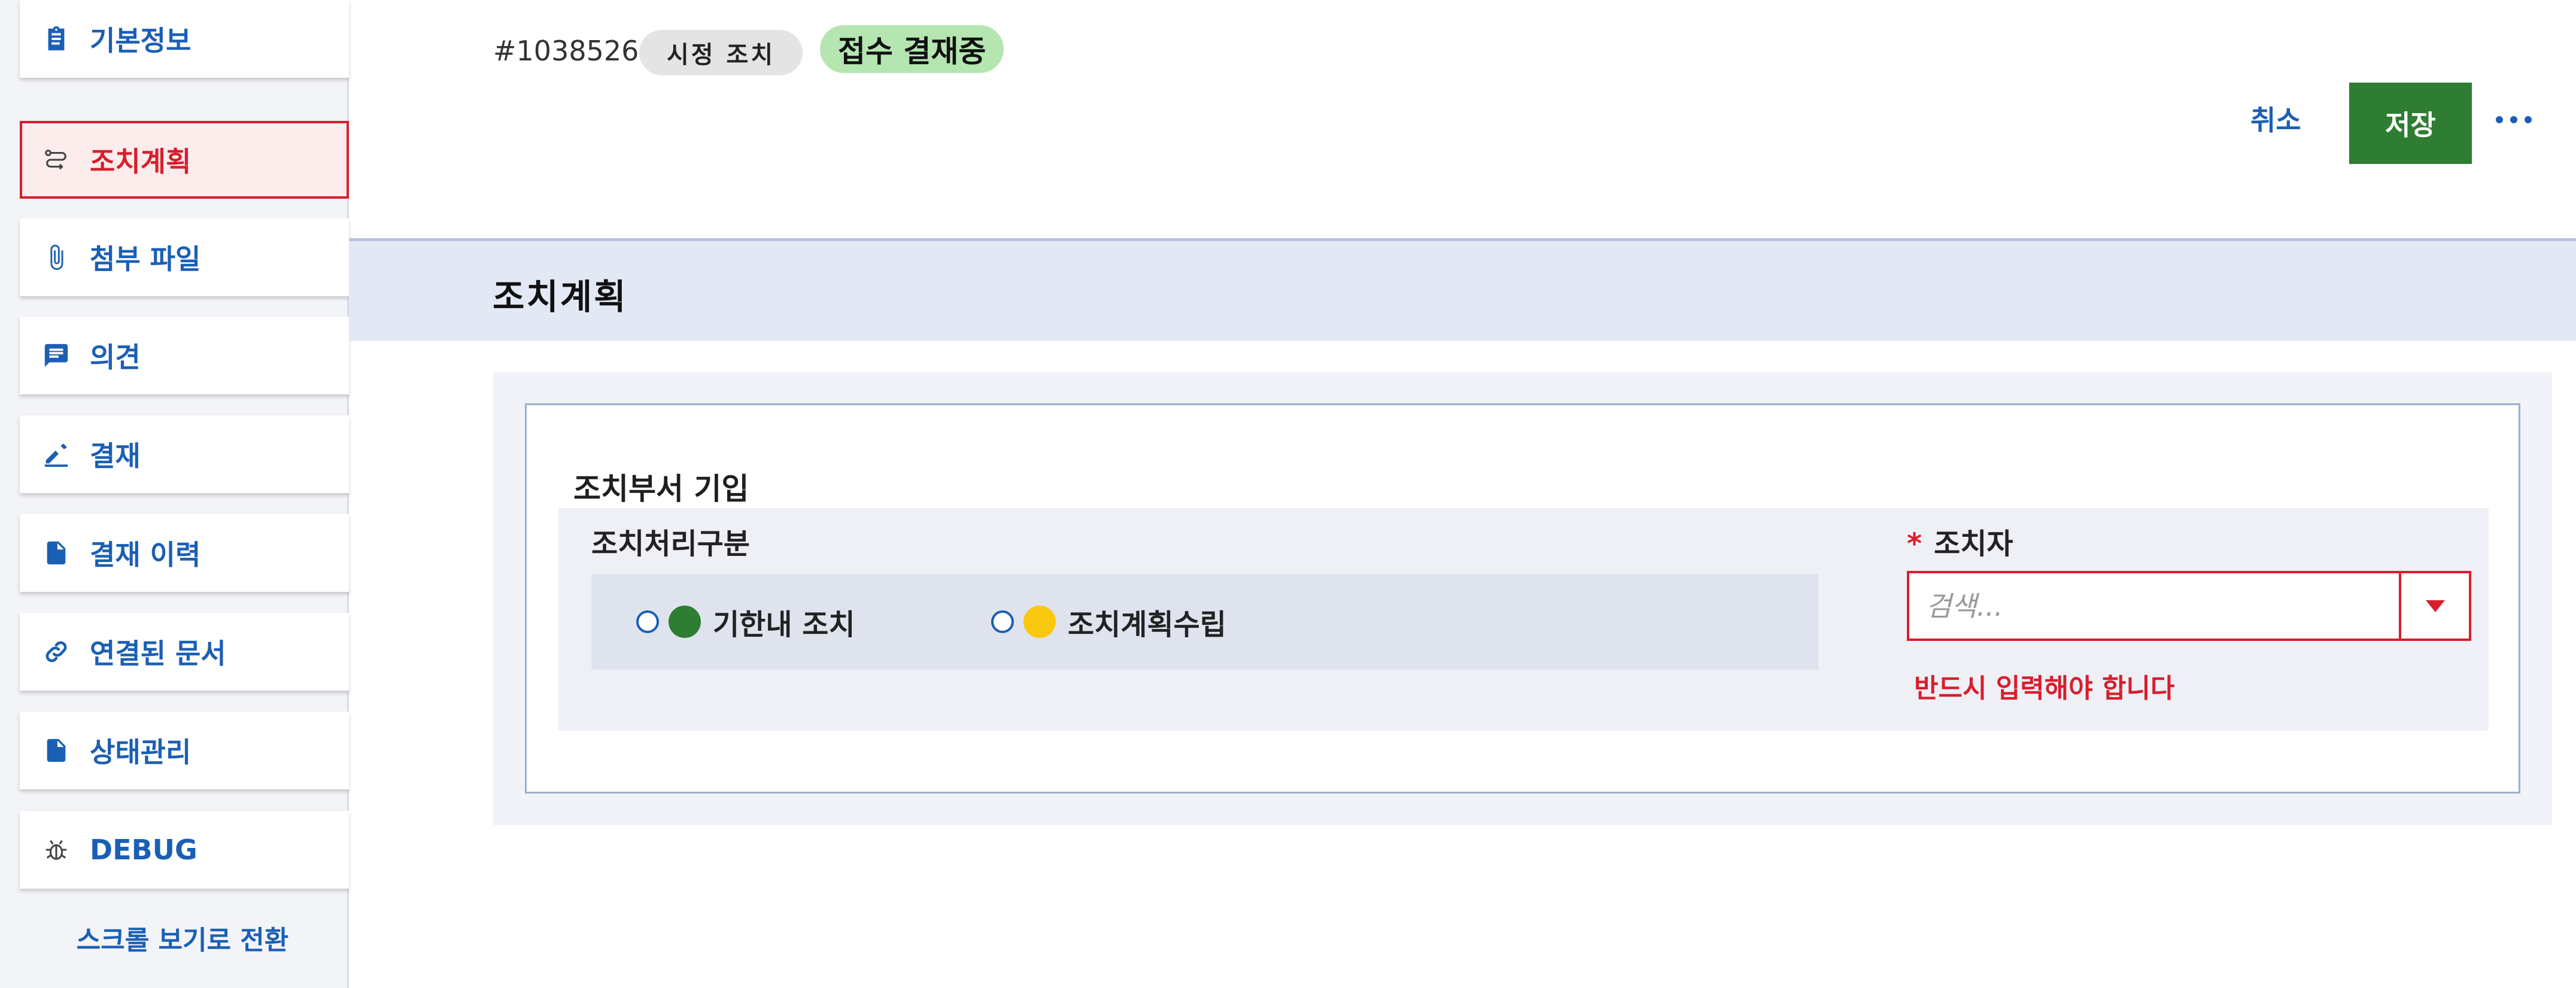 This screenshot has width=2576, height=988. What do you see at coordinates (2275, 119) in the screenshot?
I see `cancel-button: 취소` at bounding box center [2275, 119].